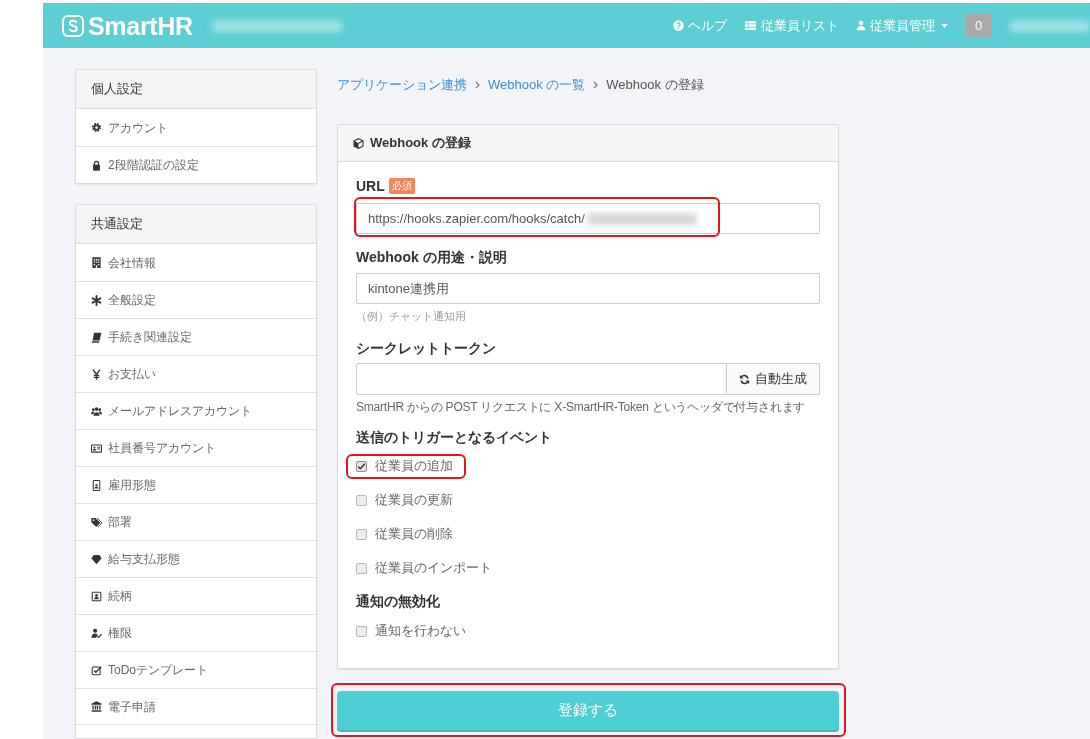 Image resolution: width=1090 pixels, height=739 pixels. What do you see at coordinates (196, 299) in the screenshot?
I see `sidebar-item: 全般設定` at bounding box center [196, 299].